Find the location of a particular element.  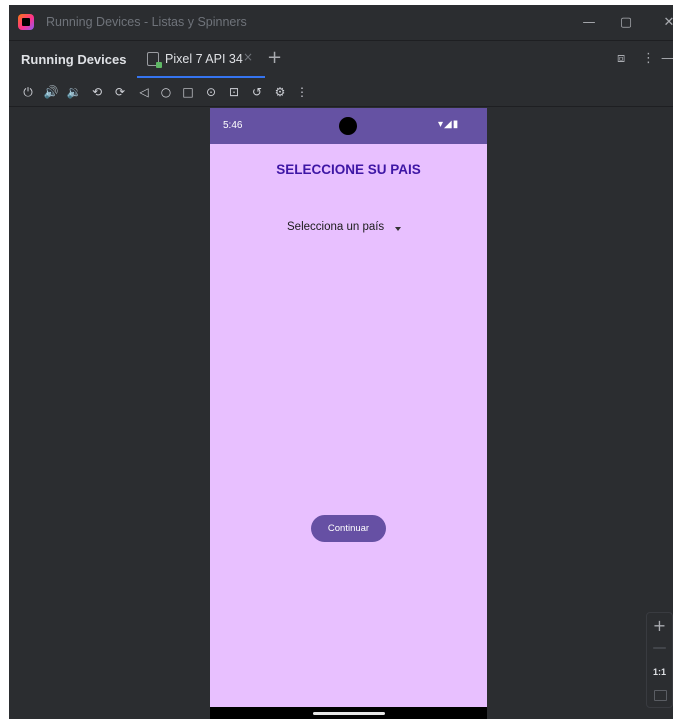

close-window-button: ✕ is located at coordinates (661, 22).